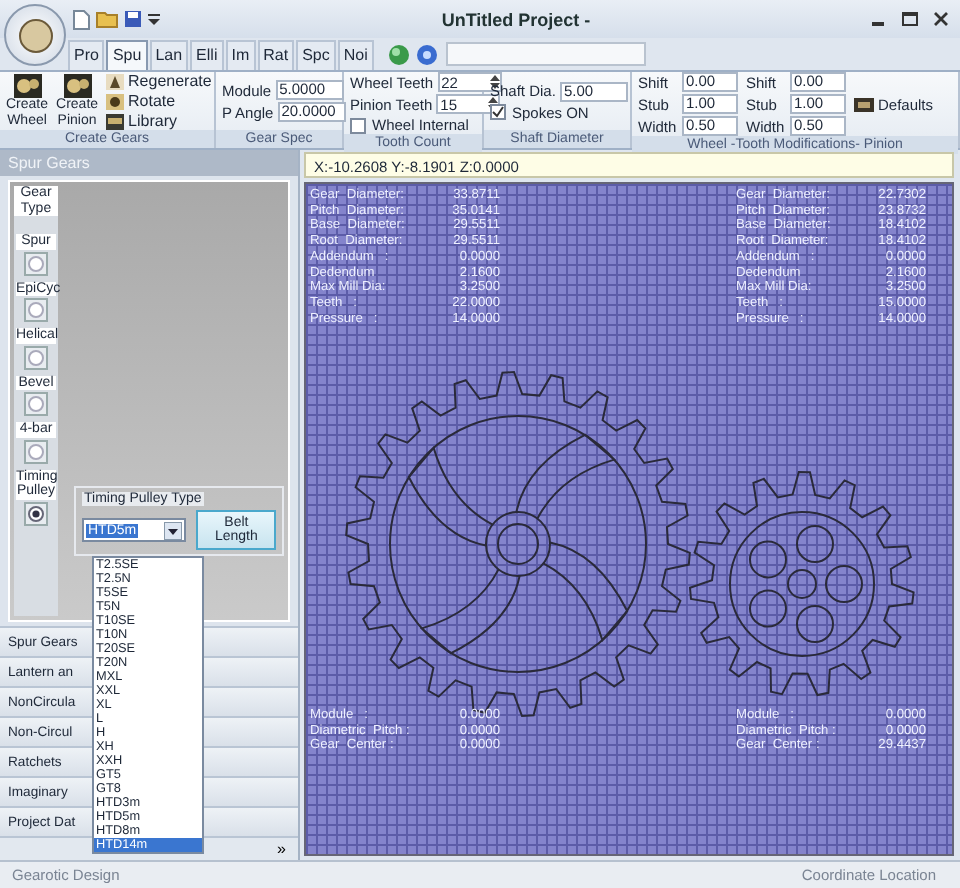 The image size is (960, 888). Describe the element at coordinates (149, 163) in the screenshot. I see `panel-header: Spur Gears` at that location.